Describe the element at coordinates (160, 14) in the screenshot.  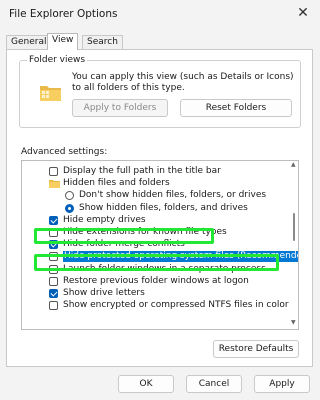
I see `title-bar: File Explorer Options ✕` at that location.